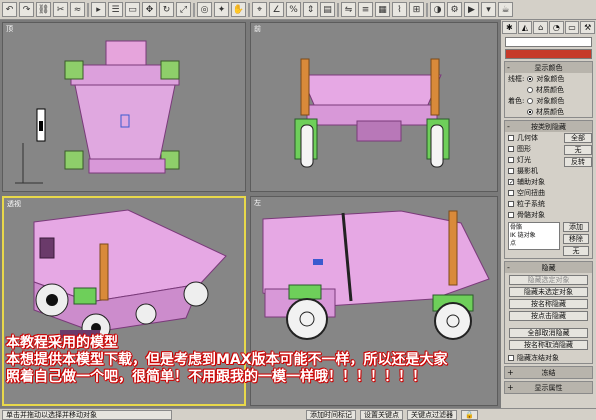 The image size is (596, 420). Describe the element at coordinates (327, 9) in the screenshot. I see `named-selection-icon: ▤` at that location.